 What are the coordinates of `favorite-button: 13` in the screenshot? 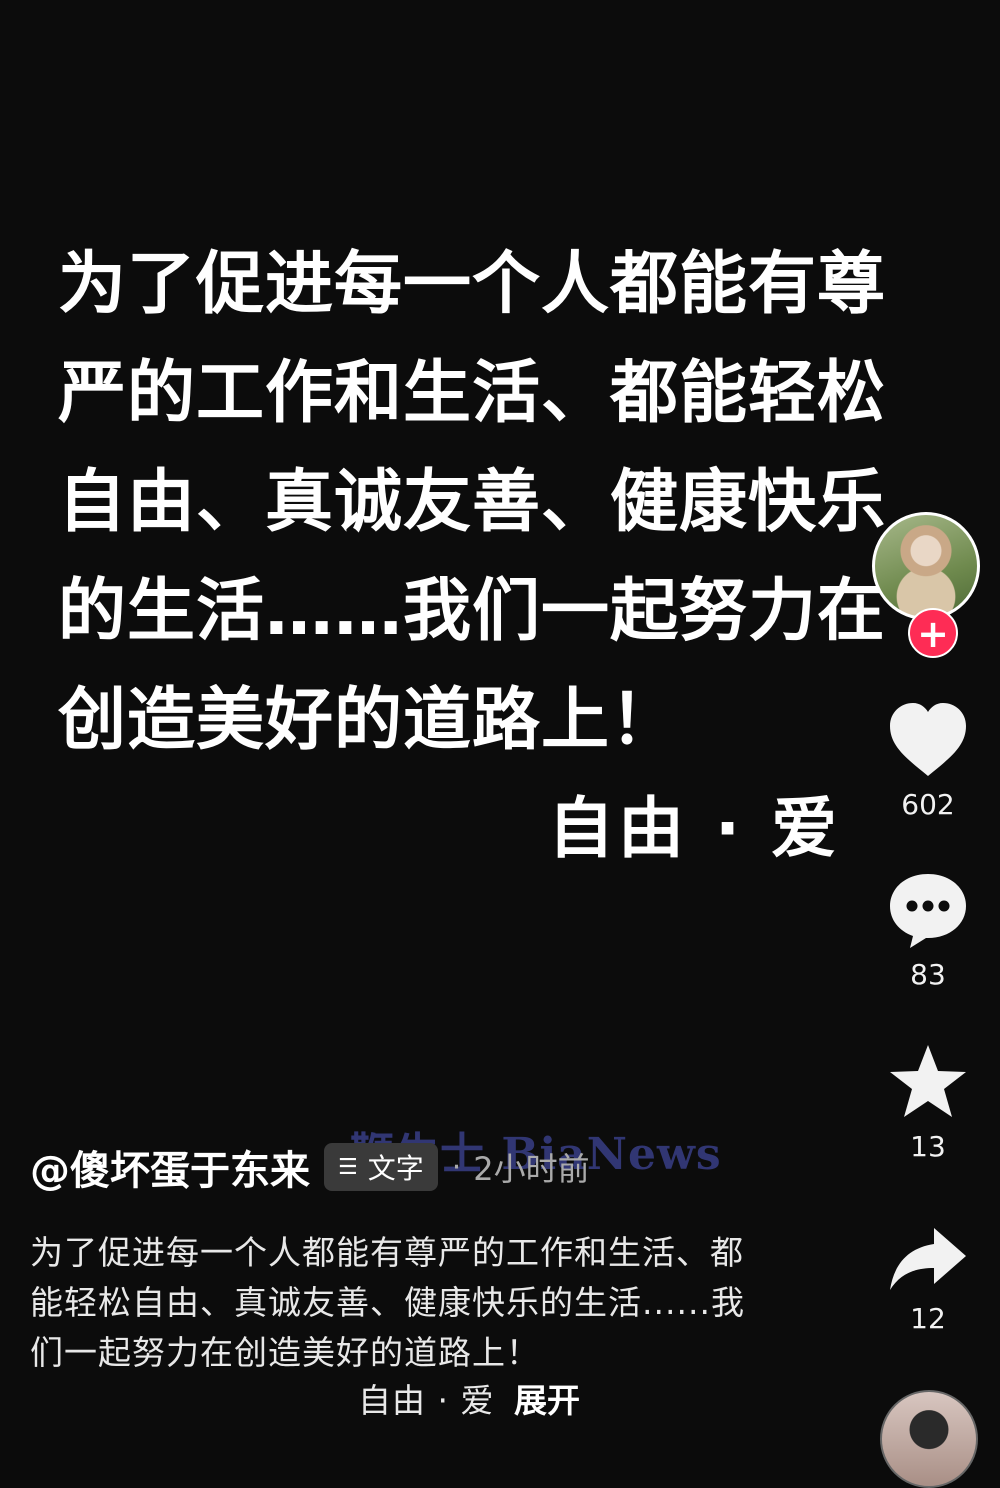 It's located at (928, 1102).